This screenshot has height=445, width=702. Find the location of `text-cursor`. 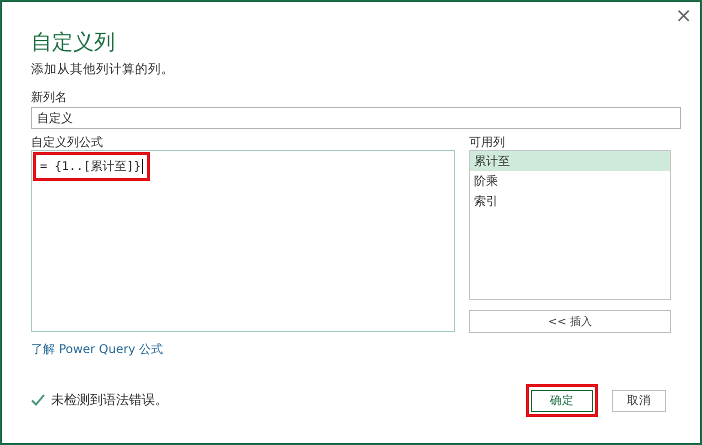

text-cursor is located at coordinates (143, 166).